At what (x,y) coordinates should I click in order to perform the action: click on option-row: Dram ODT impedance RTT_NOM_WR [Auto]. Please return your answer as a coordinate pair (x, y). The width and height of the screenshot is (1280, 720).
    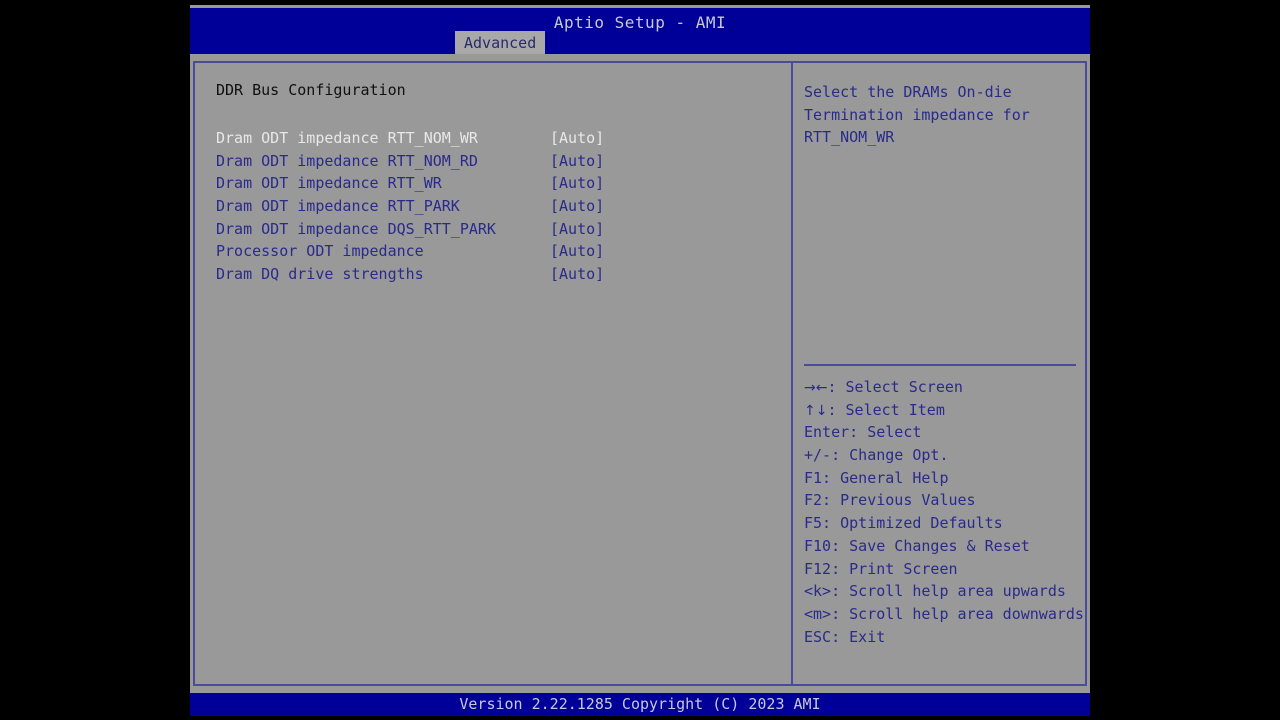
    Looking at the image, I should click on (496, 138).